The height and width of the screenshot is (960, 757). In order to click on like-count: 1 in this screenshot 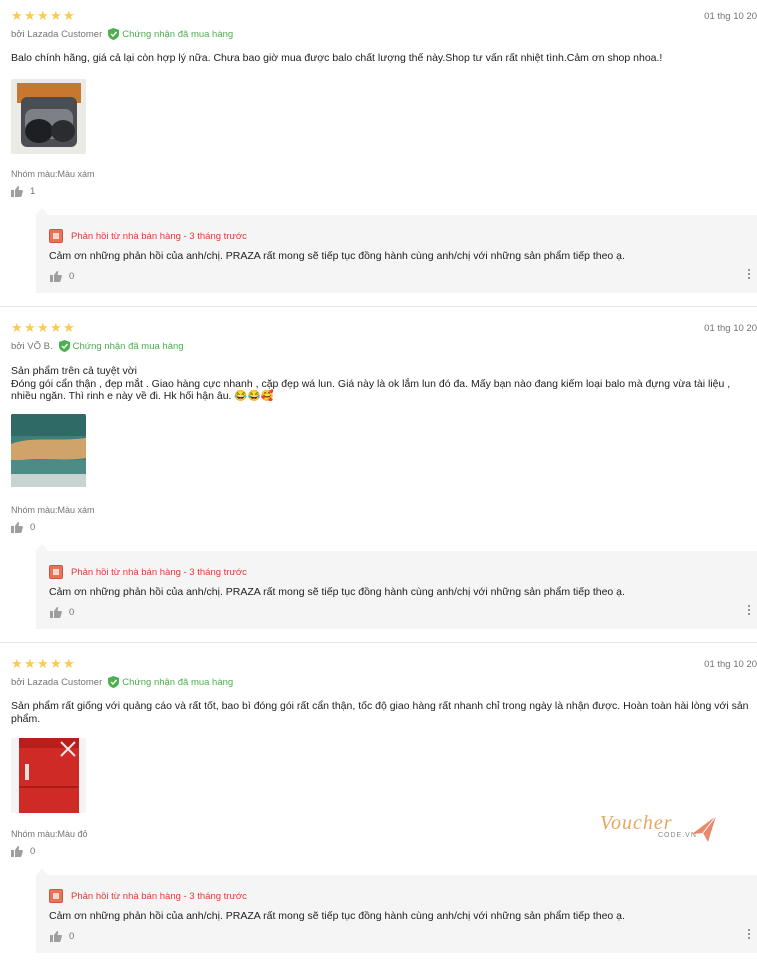, I will do `click(33, 191)`.